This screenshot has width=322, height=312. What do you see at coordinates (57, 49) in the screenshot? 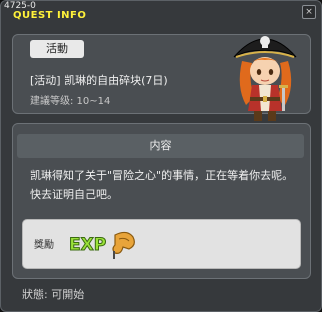
I see `quest-category-badge: 活動` at bounding box center [57, 49].